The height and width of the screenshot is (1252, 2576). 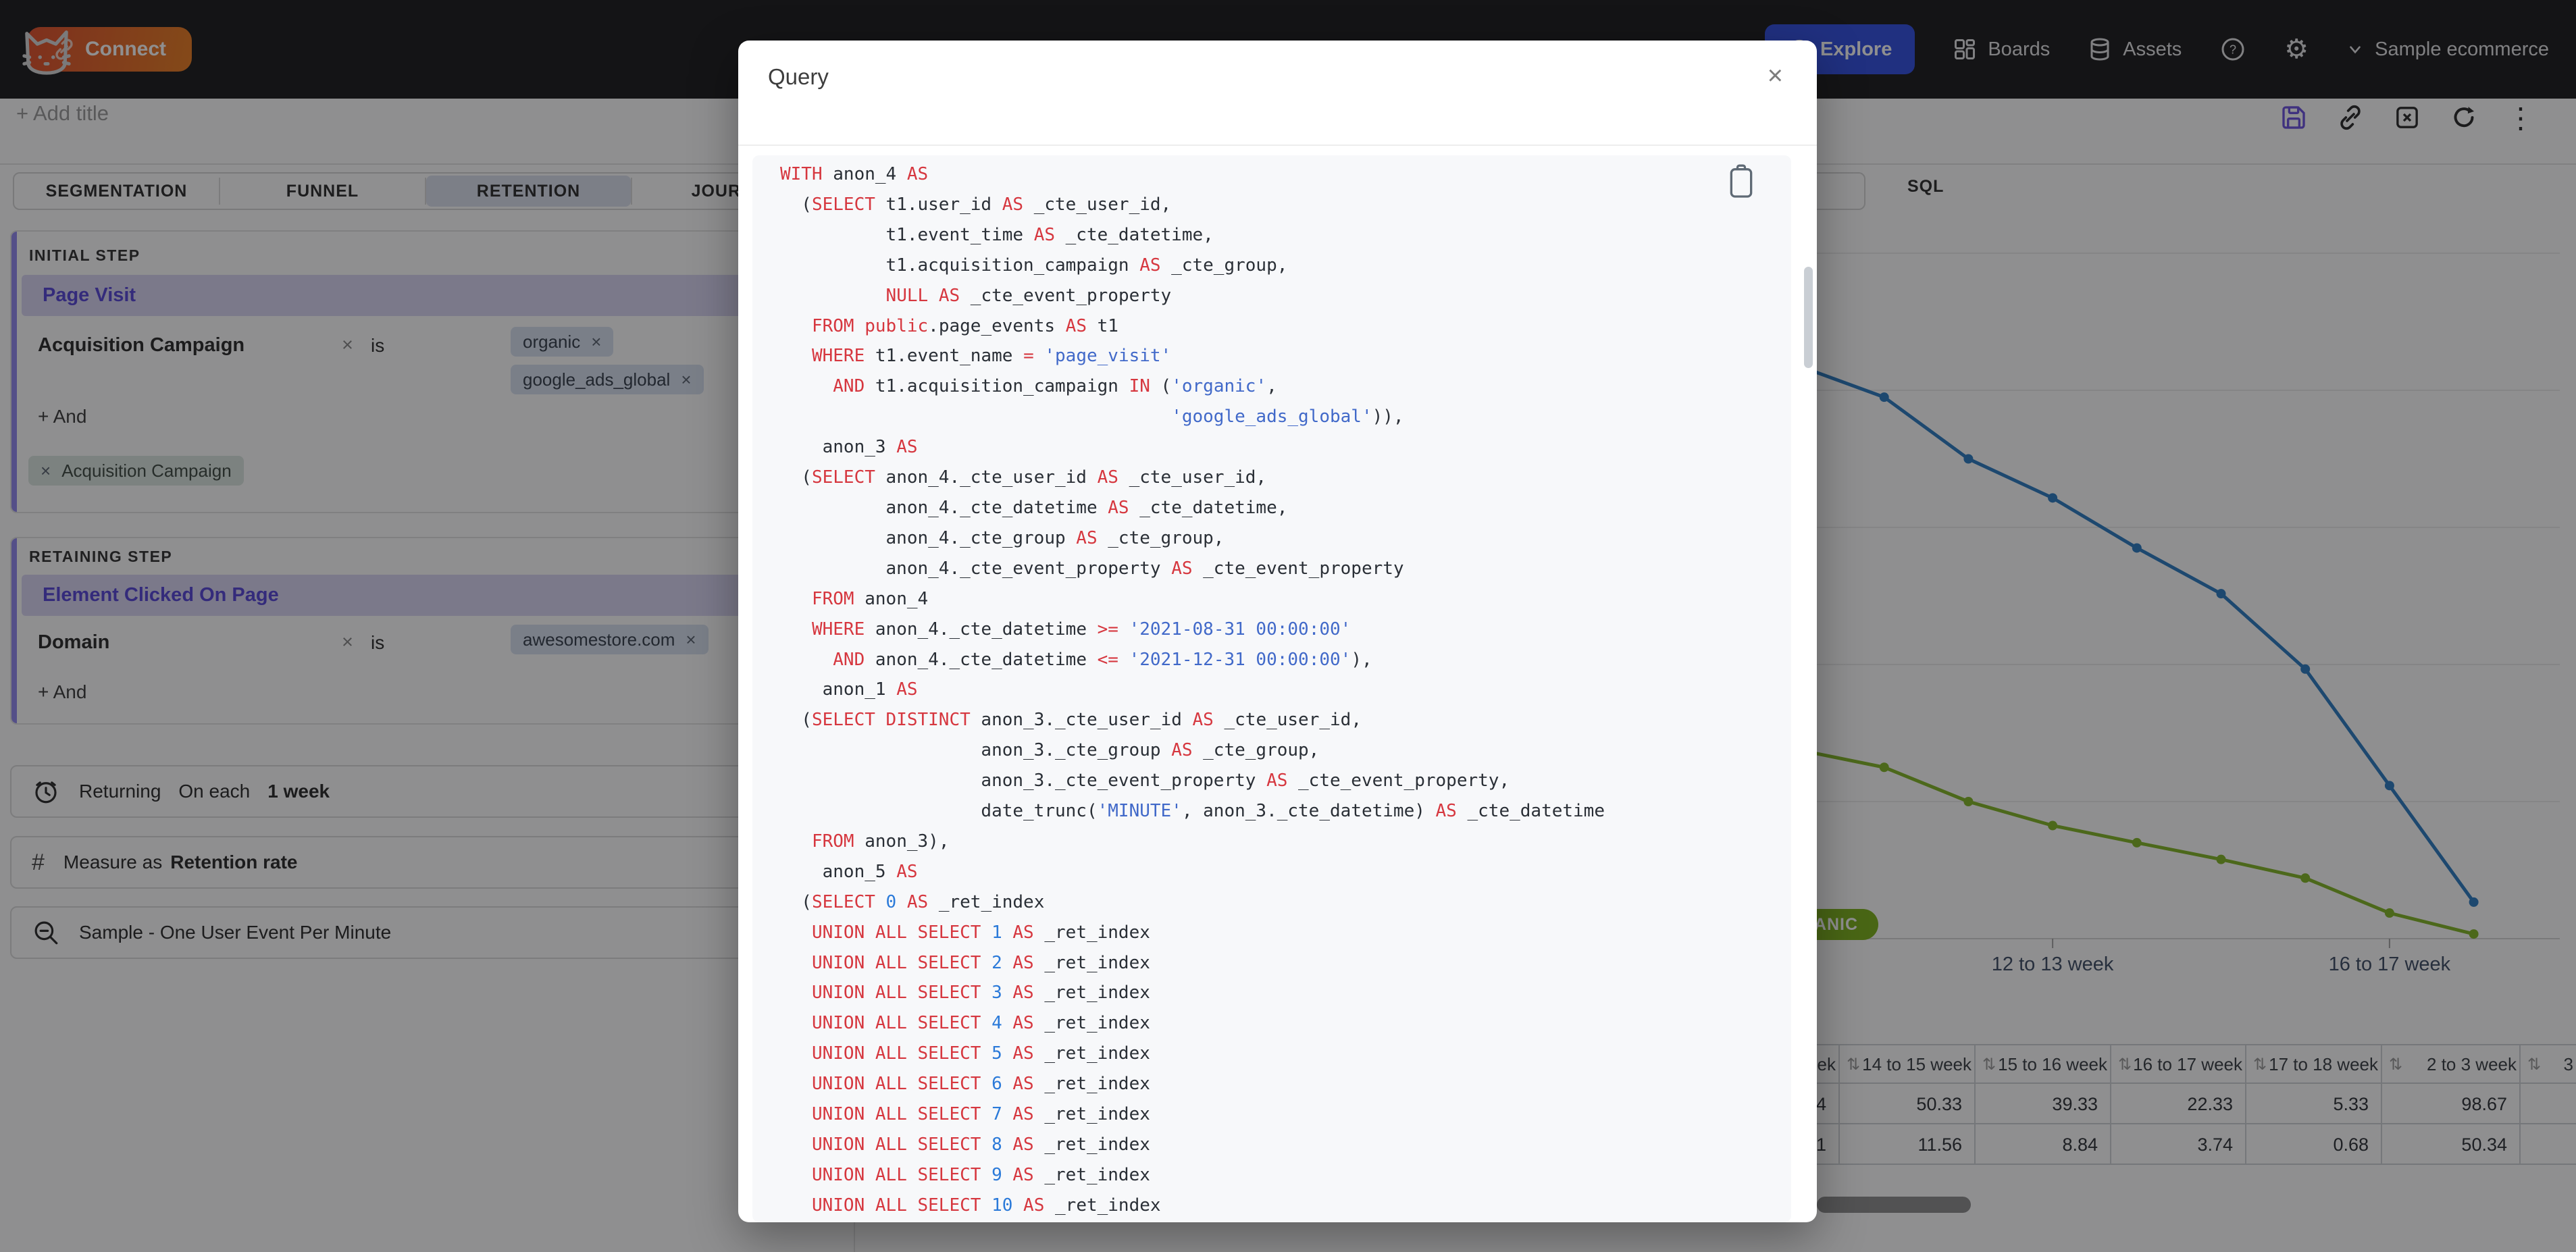 I want to click on code-line: t1.acquisition_campaign AS _cte_group,, so click(x=1034, y=265).